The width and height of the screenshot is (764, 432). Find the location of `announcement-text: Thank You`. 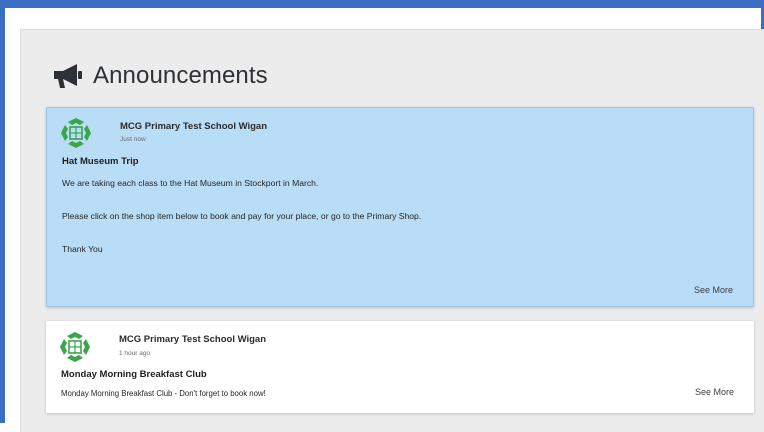

announcement-text: Thank You is located at coordinates (82, 249).